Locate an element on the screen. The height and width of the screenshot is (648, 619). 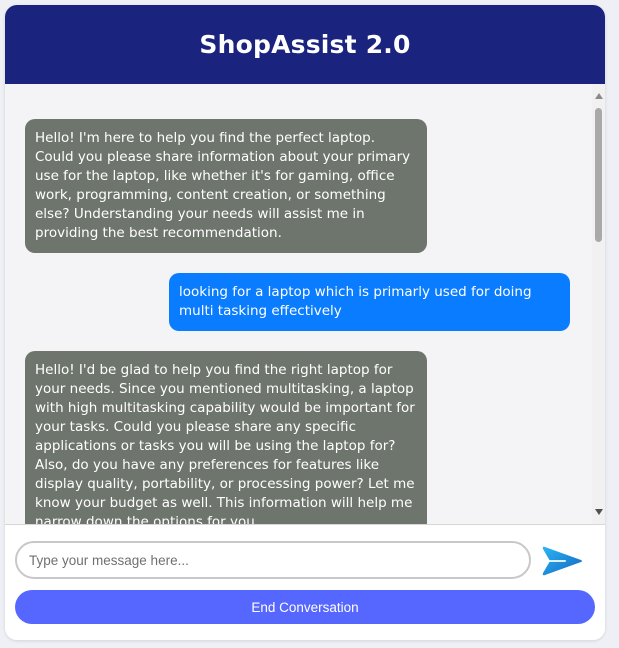
app-header: ShopAssist 2.0 is located at coordinates (305, 44).